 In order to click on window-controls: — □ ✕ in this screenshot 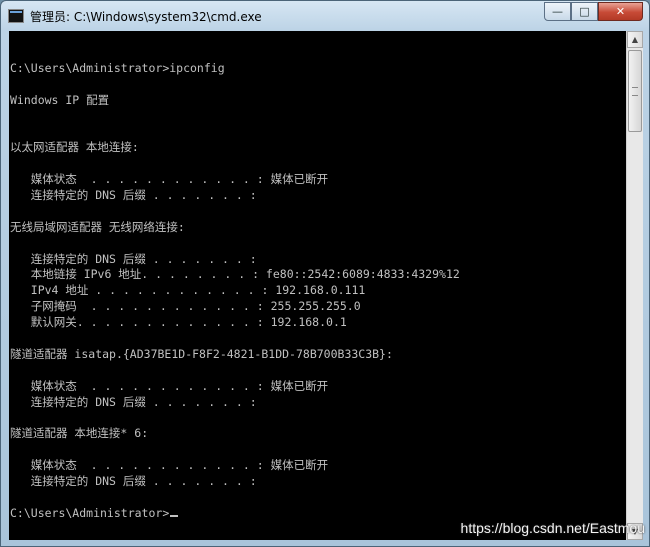, I will do `click(593, 12)`.